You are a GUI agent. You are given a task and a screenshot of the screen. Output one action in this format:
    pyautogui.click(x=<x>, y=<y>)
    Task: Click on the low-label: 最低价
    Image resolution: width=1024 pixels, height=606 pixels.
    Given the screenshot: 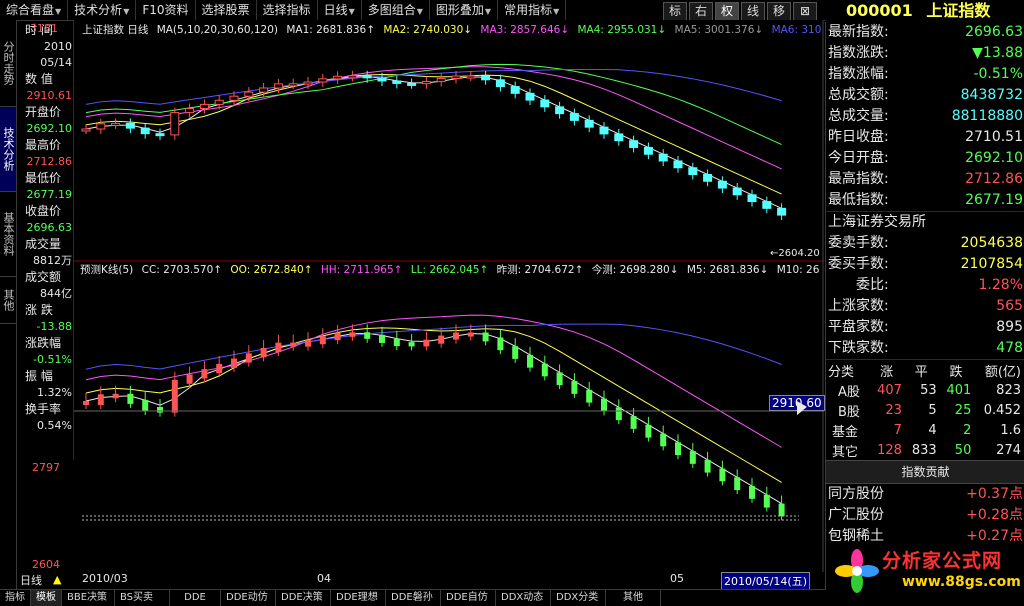 What is the action you would take?
    pyautogui.click(x=43, y=178)
    